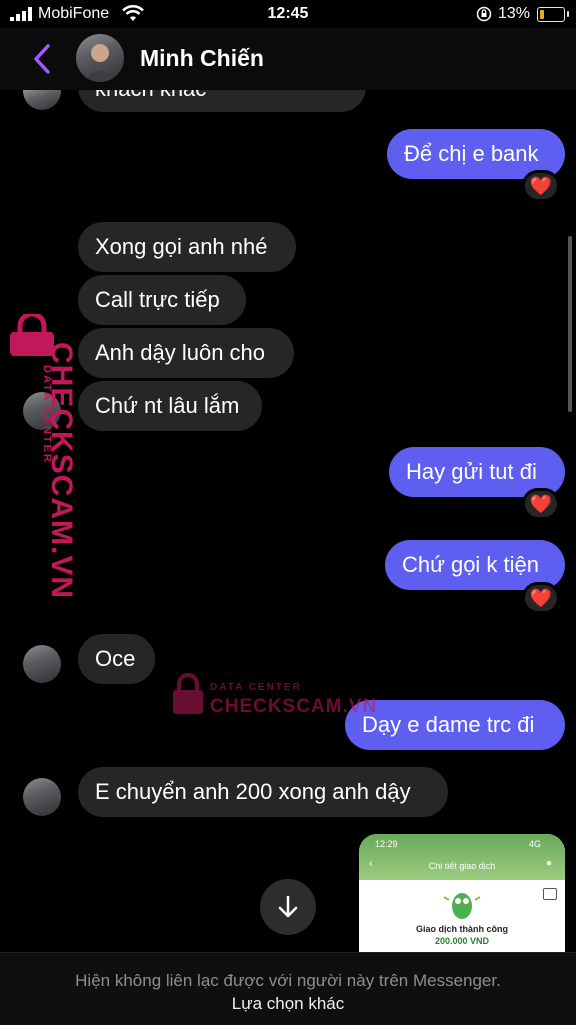 The height and width of the screenshot is (1025, 576). What do you see at coordinates (553, 14) in the screenshot?
I see `battery-icon` at bounding box center [553, 14].